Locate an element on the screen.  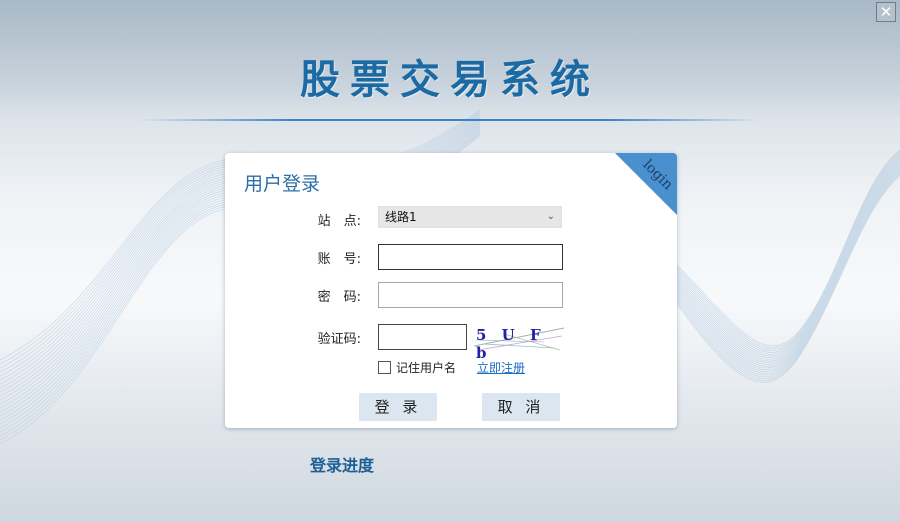
account-row: 账 号: is located at coordinates (451, 257).